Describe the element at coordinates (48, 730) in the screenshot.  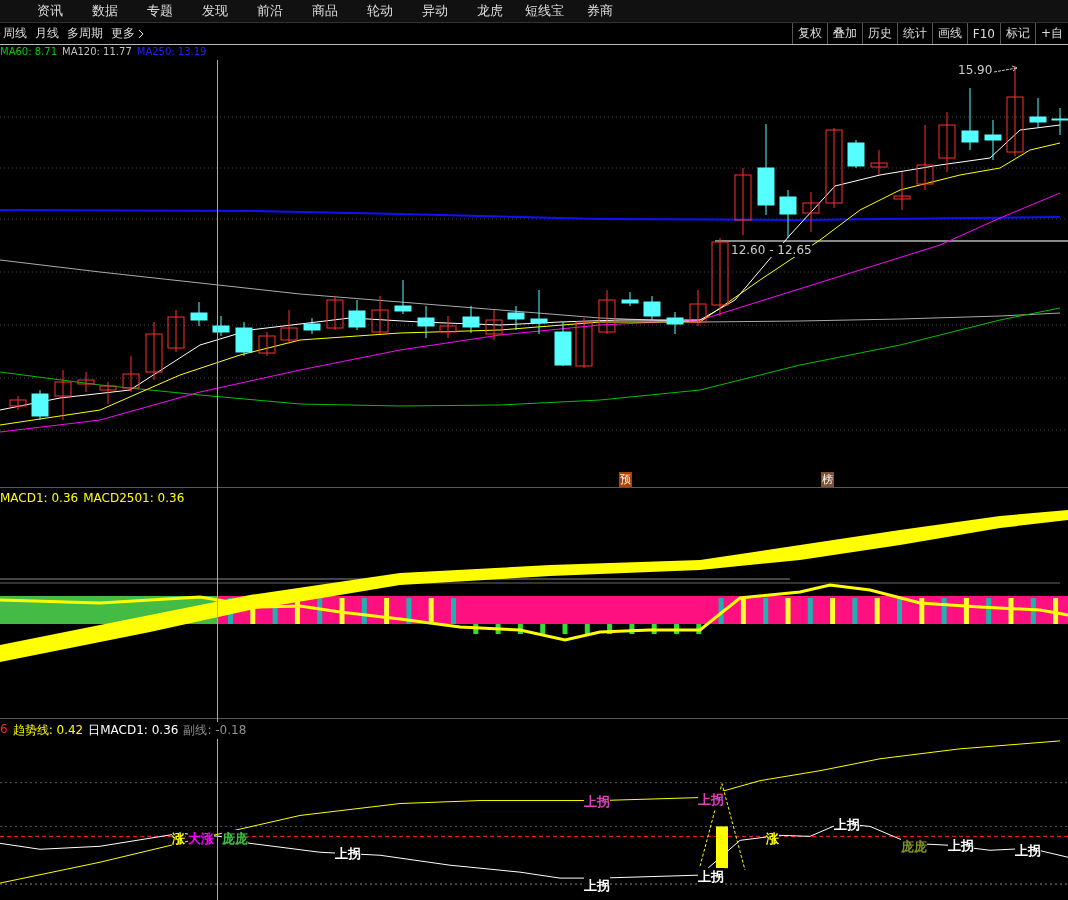
I see `indicator-value: 趋势线: 0.42` at that location.